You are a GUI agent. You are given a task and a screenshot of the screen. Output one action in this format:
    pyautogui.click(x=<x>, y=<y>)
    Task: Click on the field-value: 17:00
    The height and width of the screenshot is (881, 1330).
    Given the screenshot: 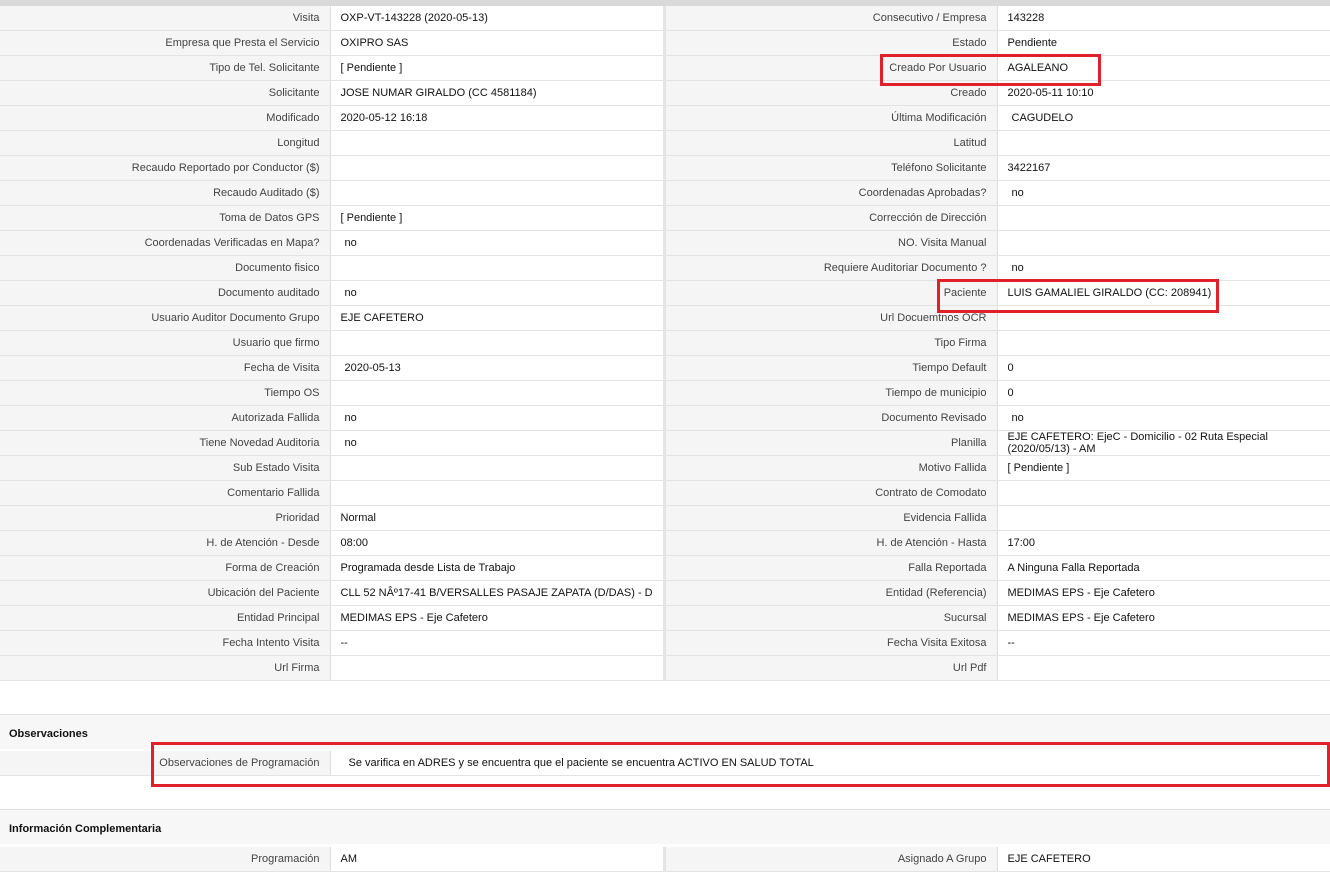 What is the action you would take?
    pyautogui.click(x=1163, y=543)
    